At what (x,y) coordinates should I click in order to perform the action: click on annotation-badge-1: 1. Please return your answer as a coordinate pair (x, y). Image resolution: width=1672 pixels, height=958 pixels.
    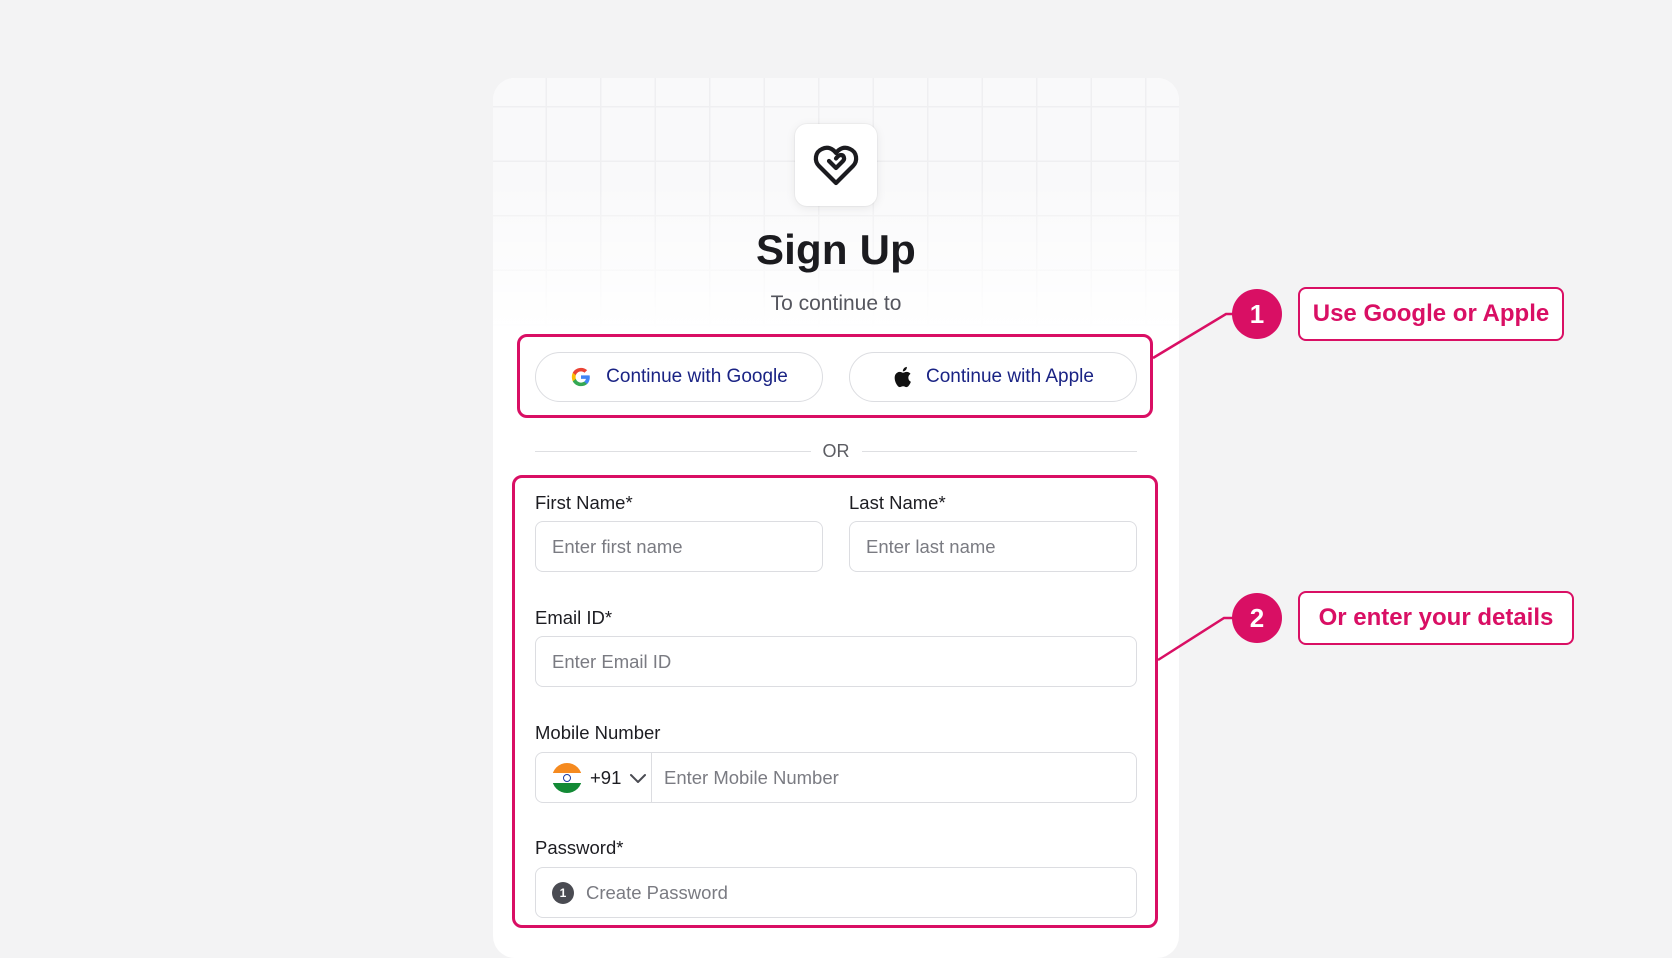
    Looking at the image, I should click on (1257, 314).